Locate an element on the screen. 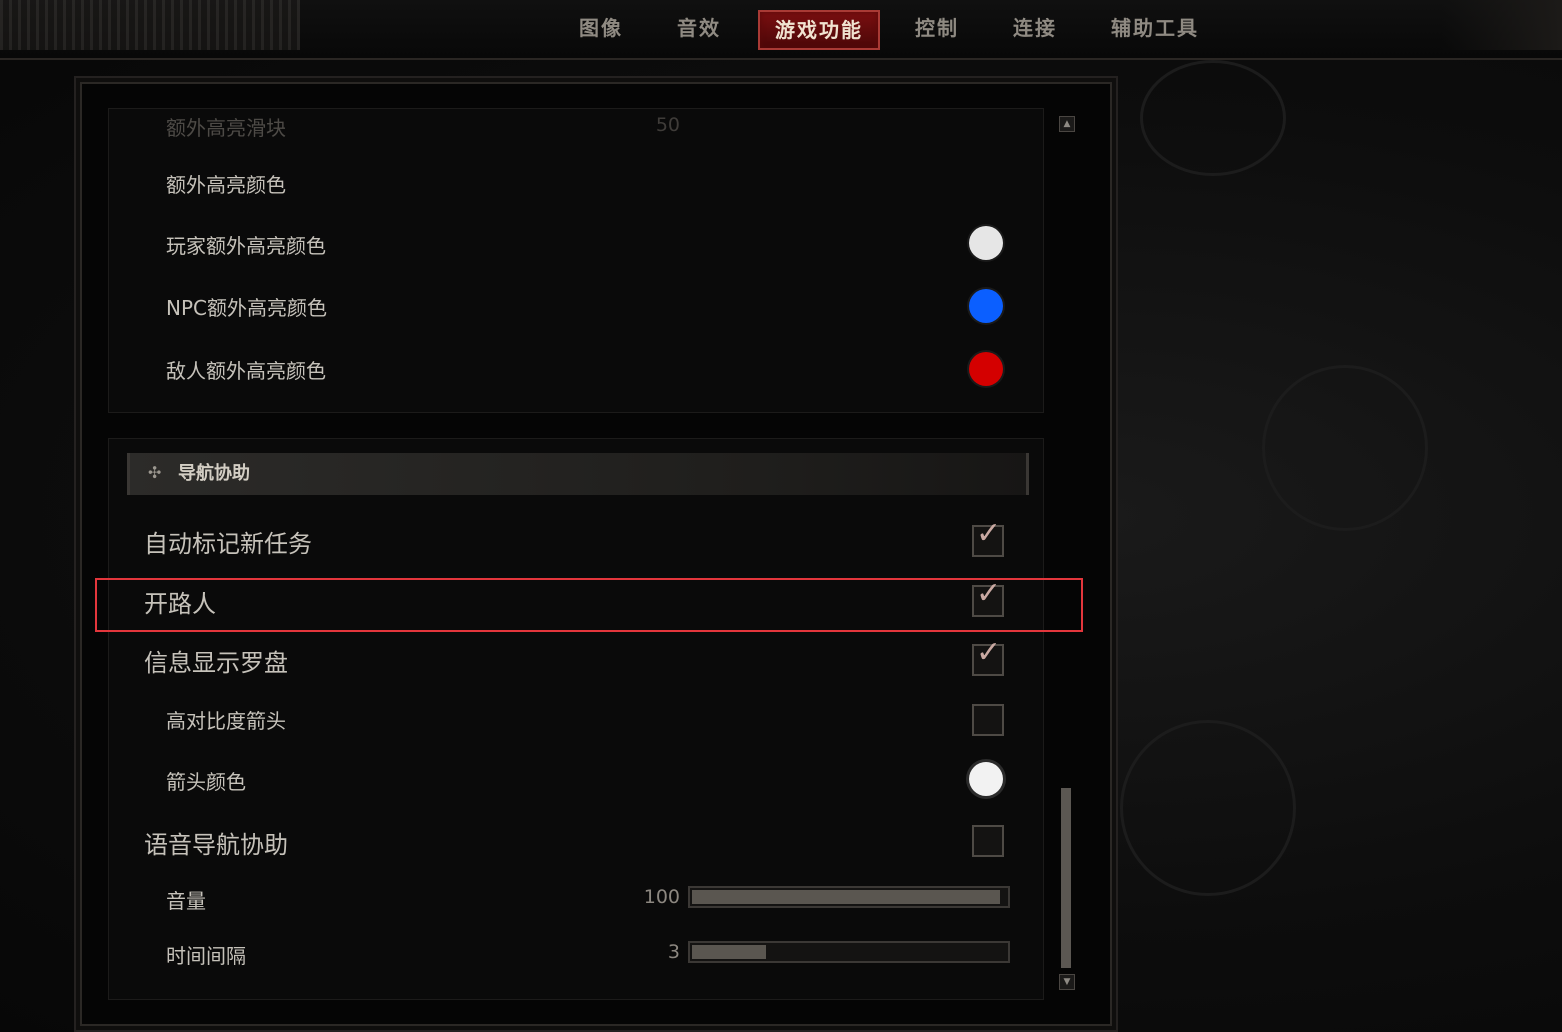  selection-highlight-box is located at coordinates (589, 605).